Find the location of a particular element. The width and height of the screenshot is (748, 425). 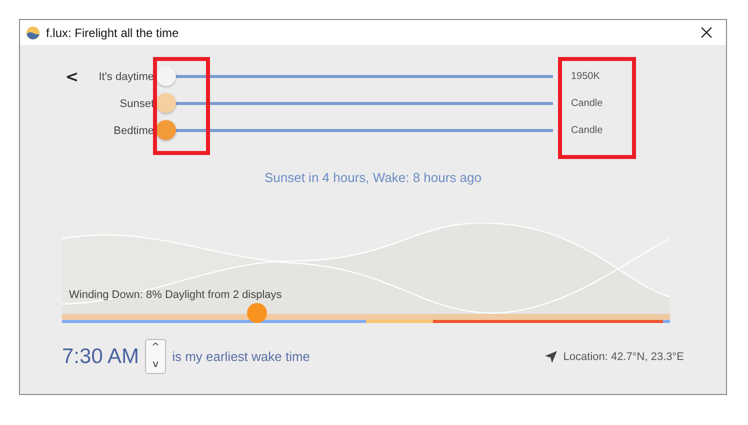

close-icon is located at coordinates (706, 32).